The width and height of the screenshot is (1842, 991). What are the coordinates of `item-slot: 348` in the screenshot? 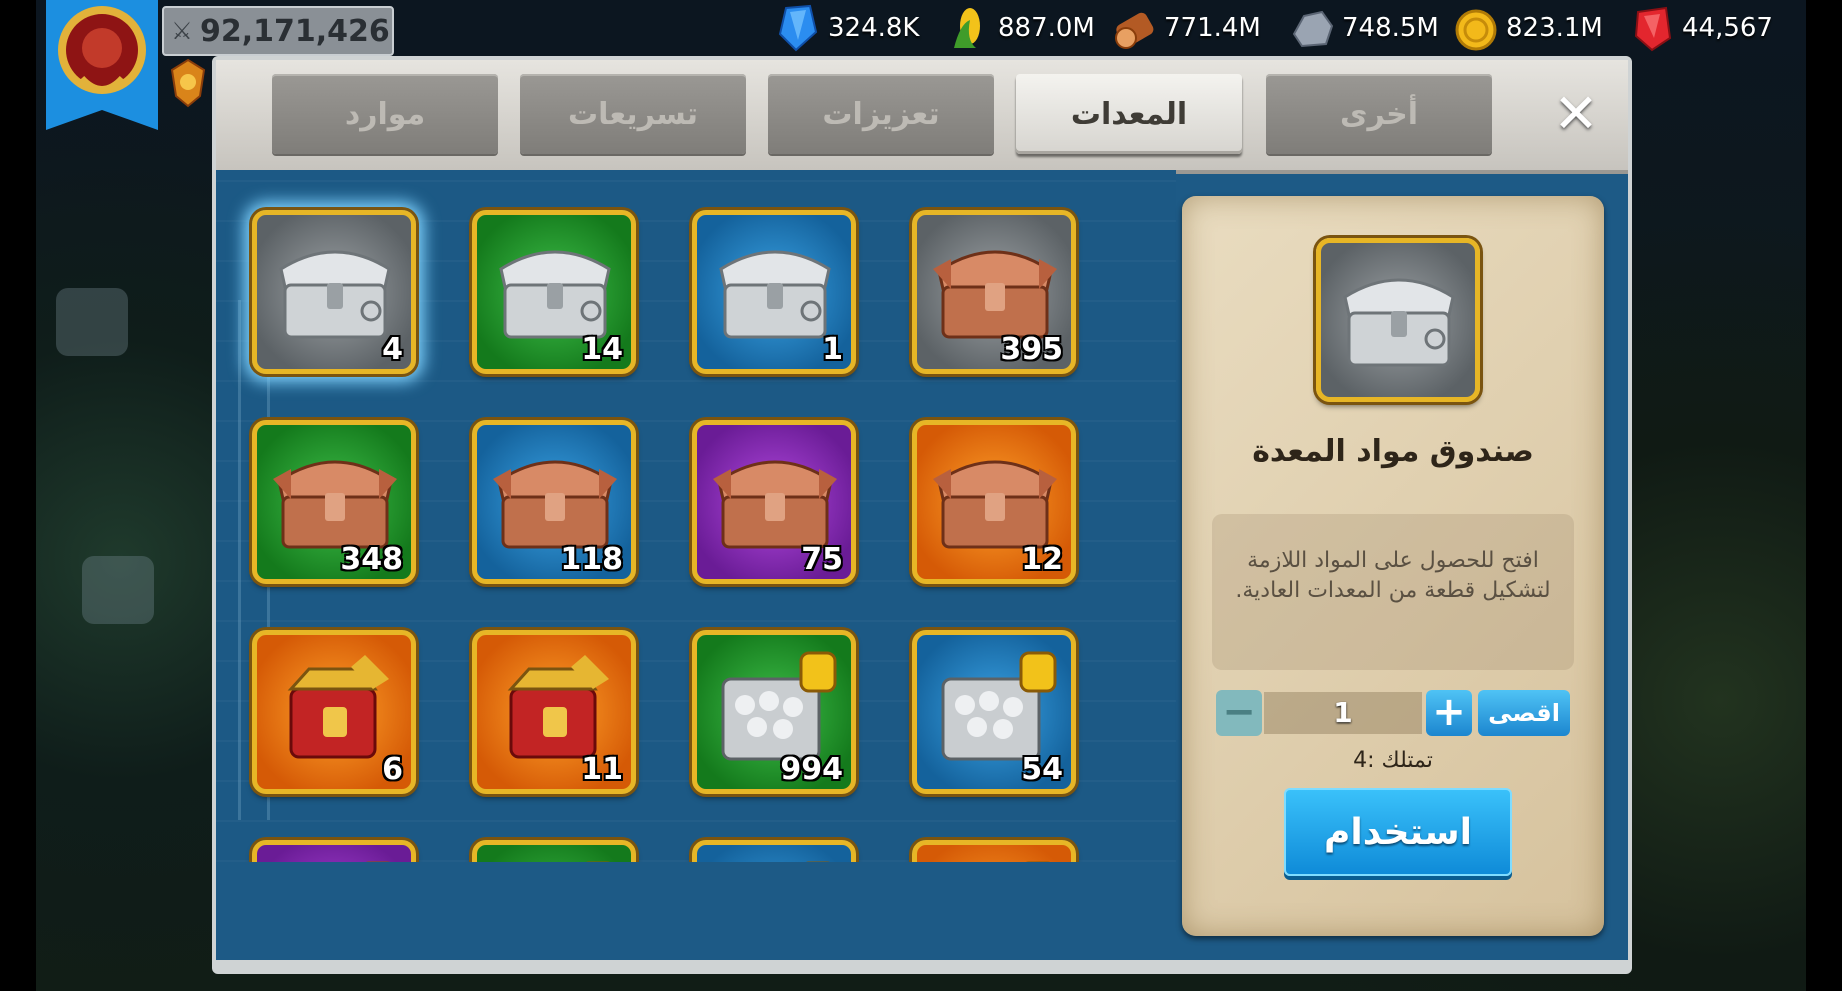 It's located at (334, 502).